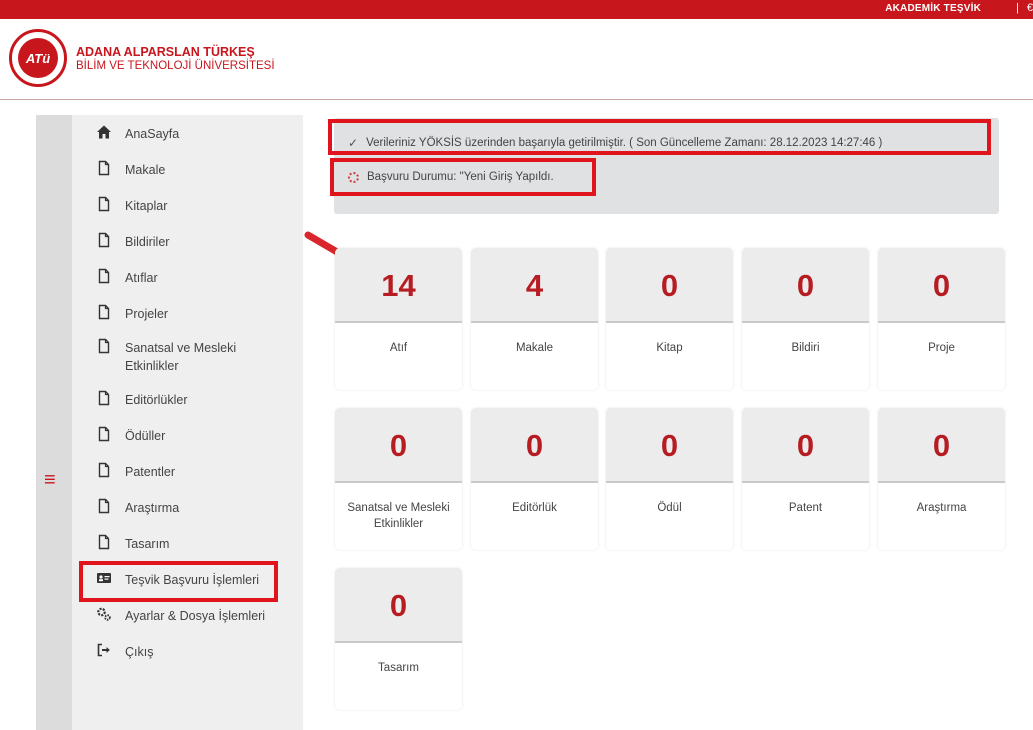 The width and height of the screenshot is (1033, 730). I want to click on sidebar-item-4: Atıflar, so click(127, 277).